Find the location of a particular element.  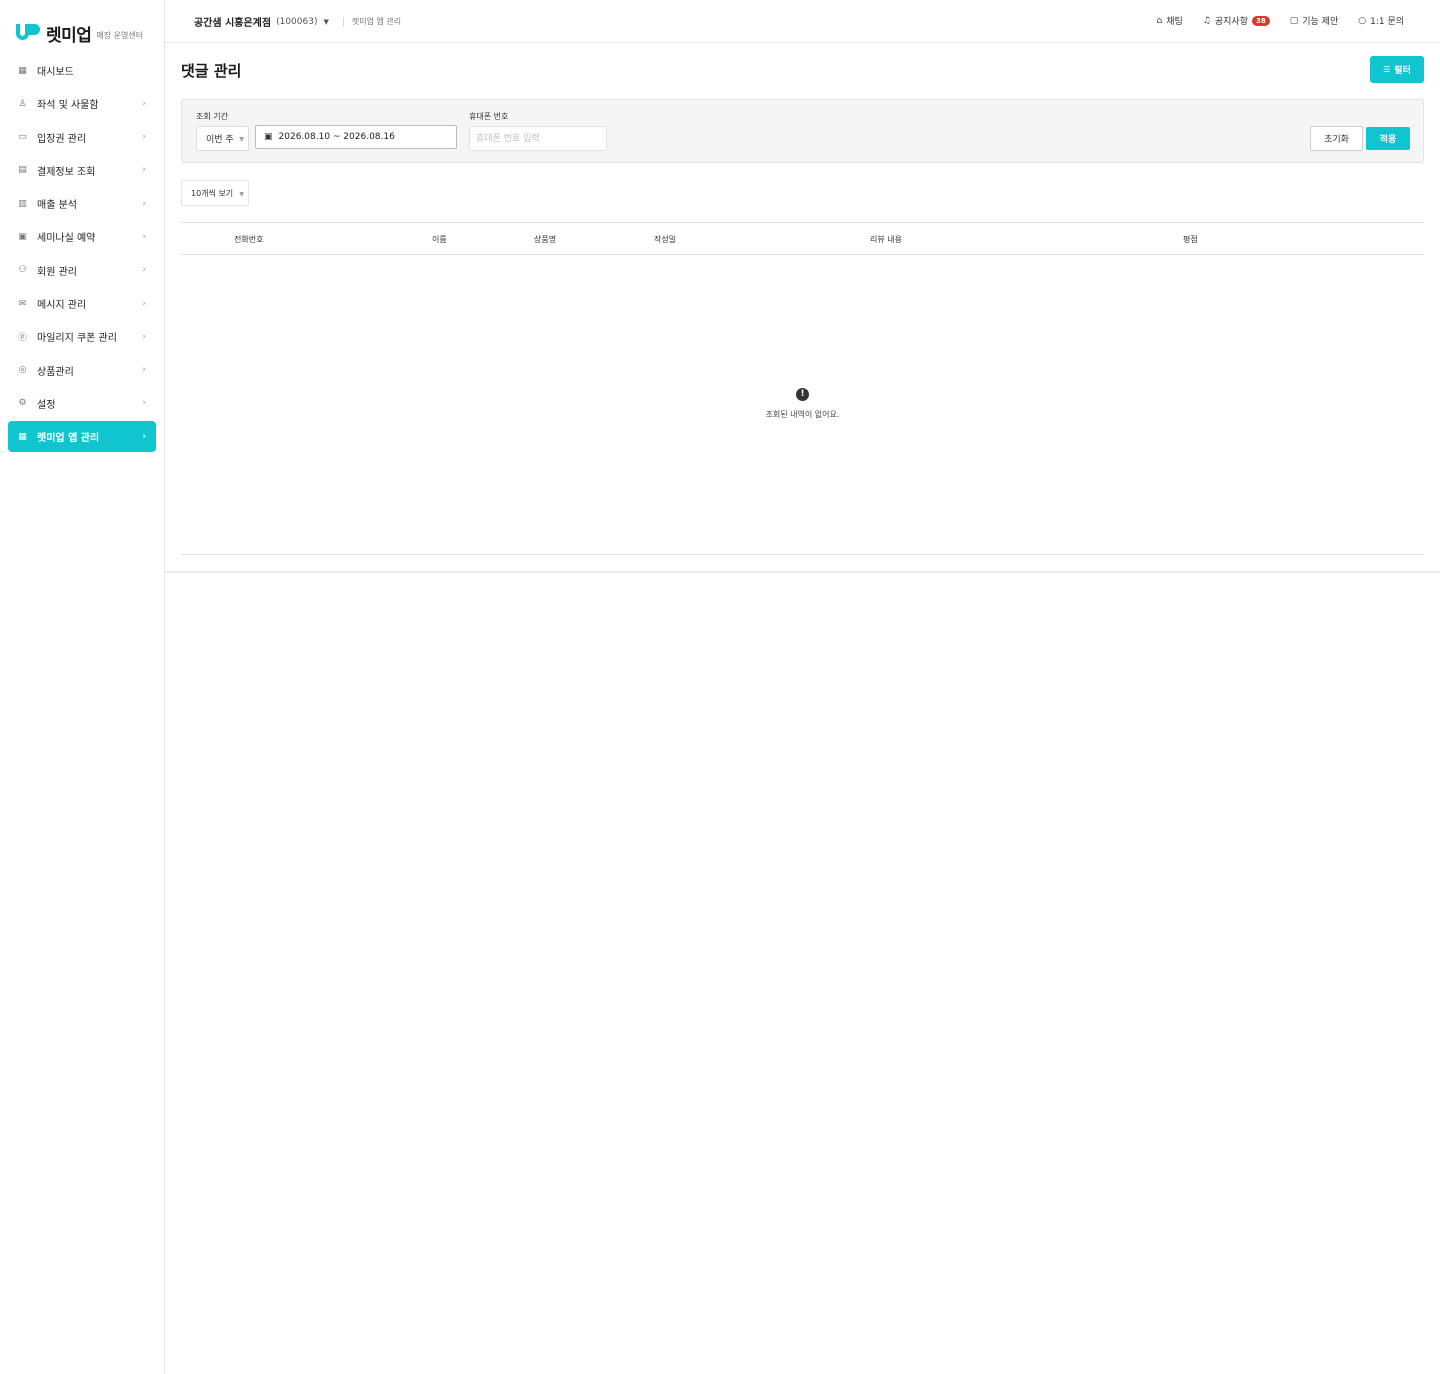

period-select-value: 이번 주 is located at coordinates (220, 140).